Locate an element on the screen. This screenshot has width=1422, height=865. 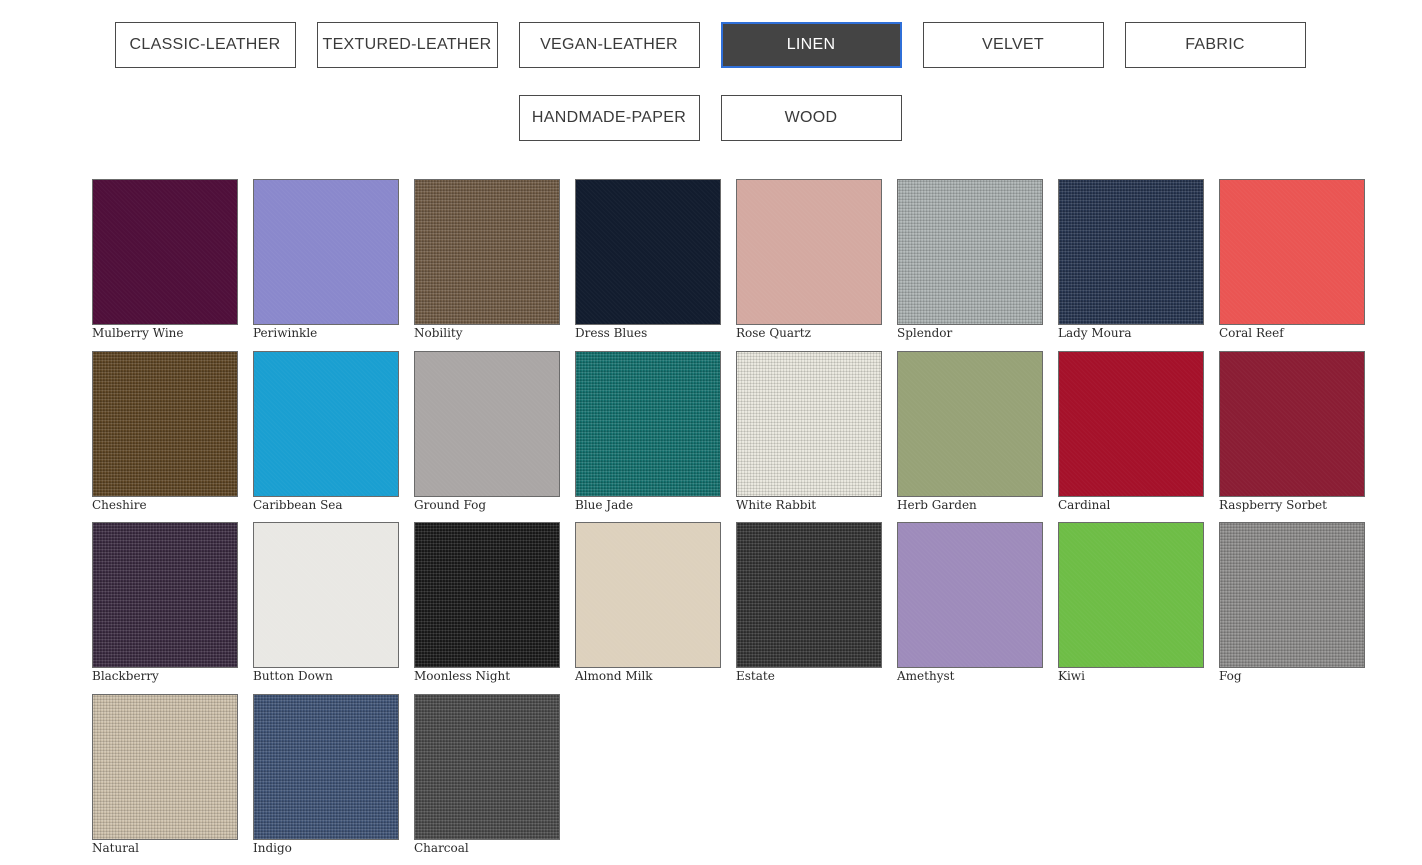
swatch-item: Caribbean Sea is located at coordinates (326, 436).